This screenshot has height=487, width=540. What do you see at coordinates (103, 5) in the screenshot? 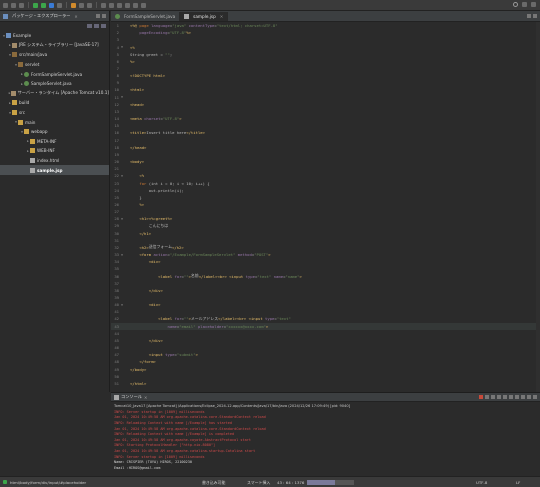
I see `open-type-icon` at bounding box center [103, 5].